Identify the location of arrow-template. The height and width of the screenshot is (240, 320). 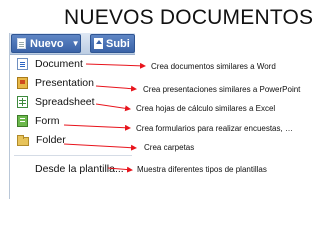
(120, 169).